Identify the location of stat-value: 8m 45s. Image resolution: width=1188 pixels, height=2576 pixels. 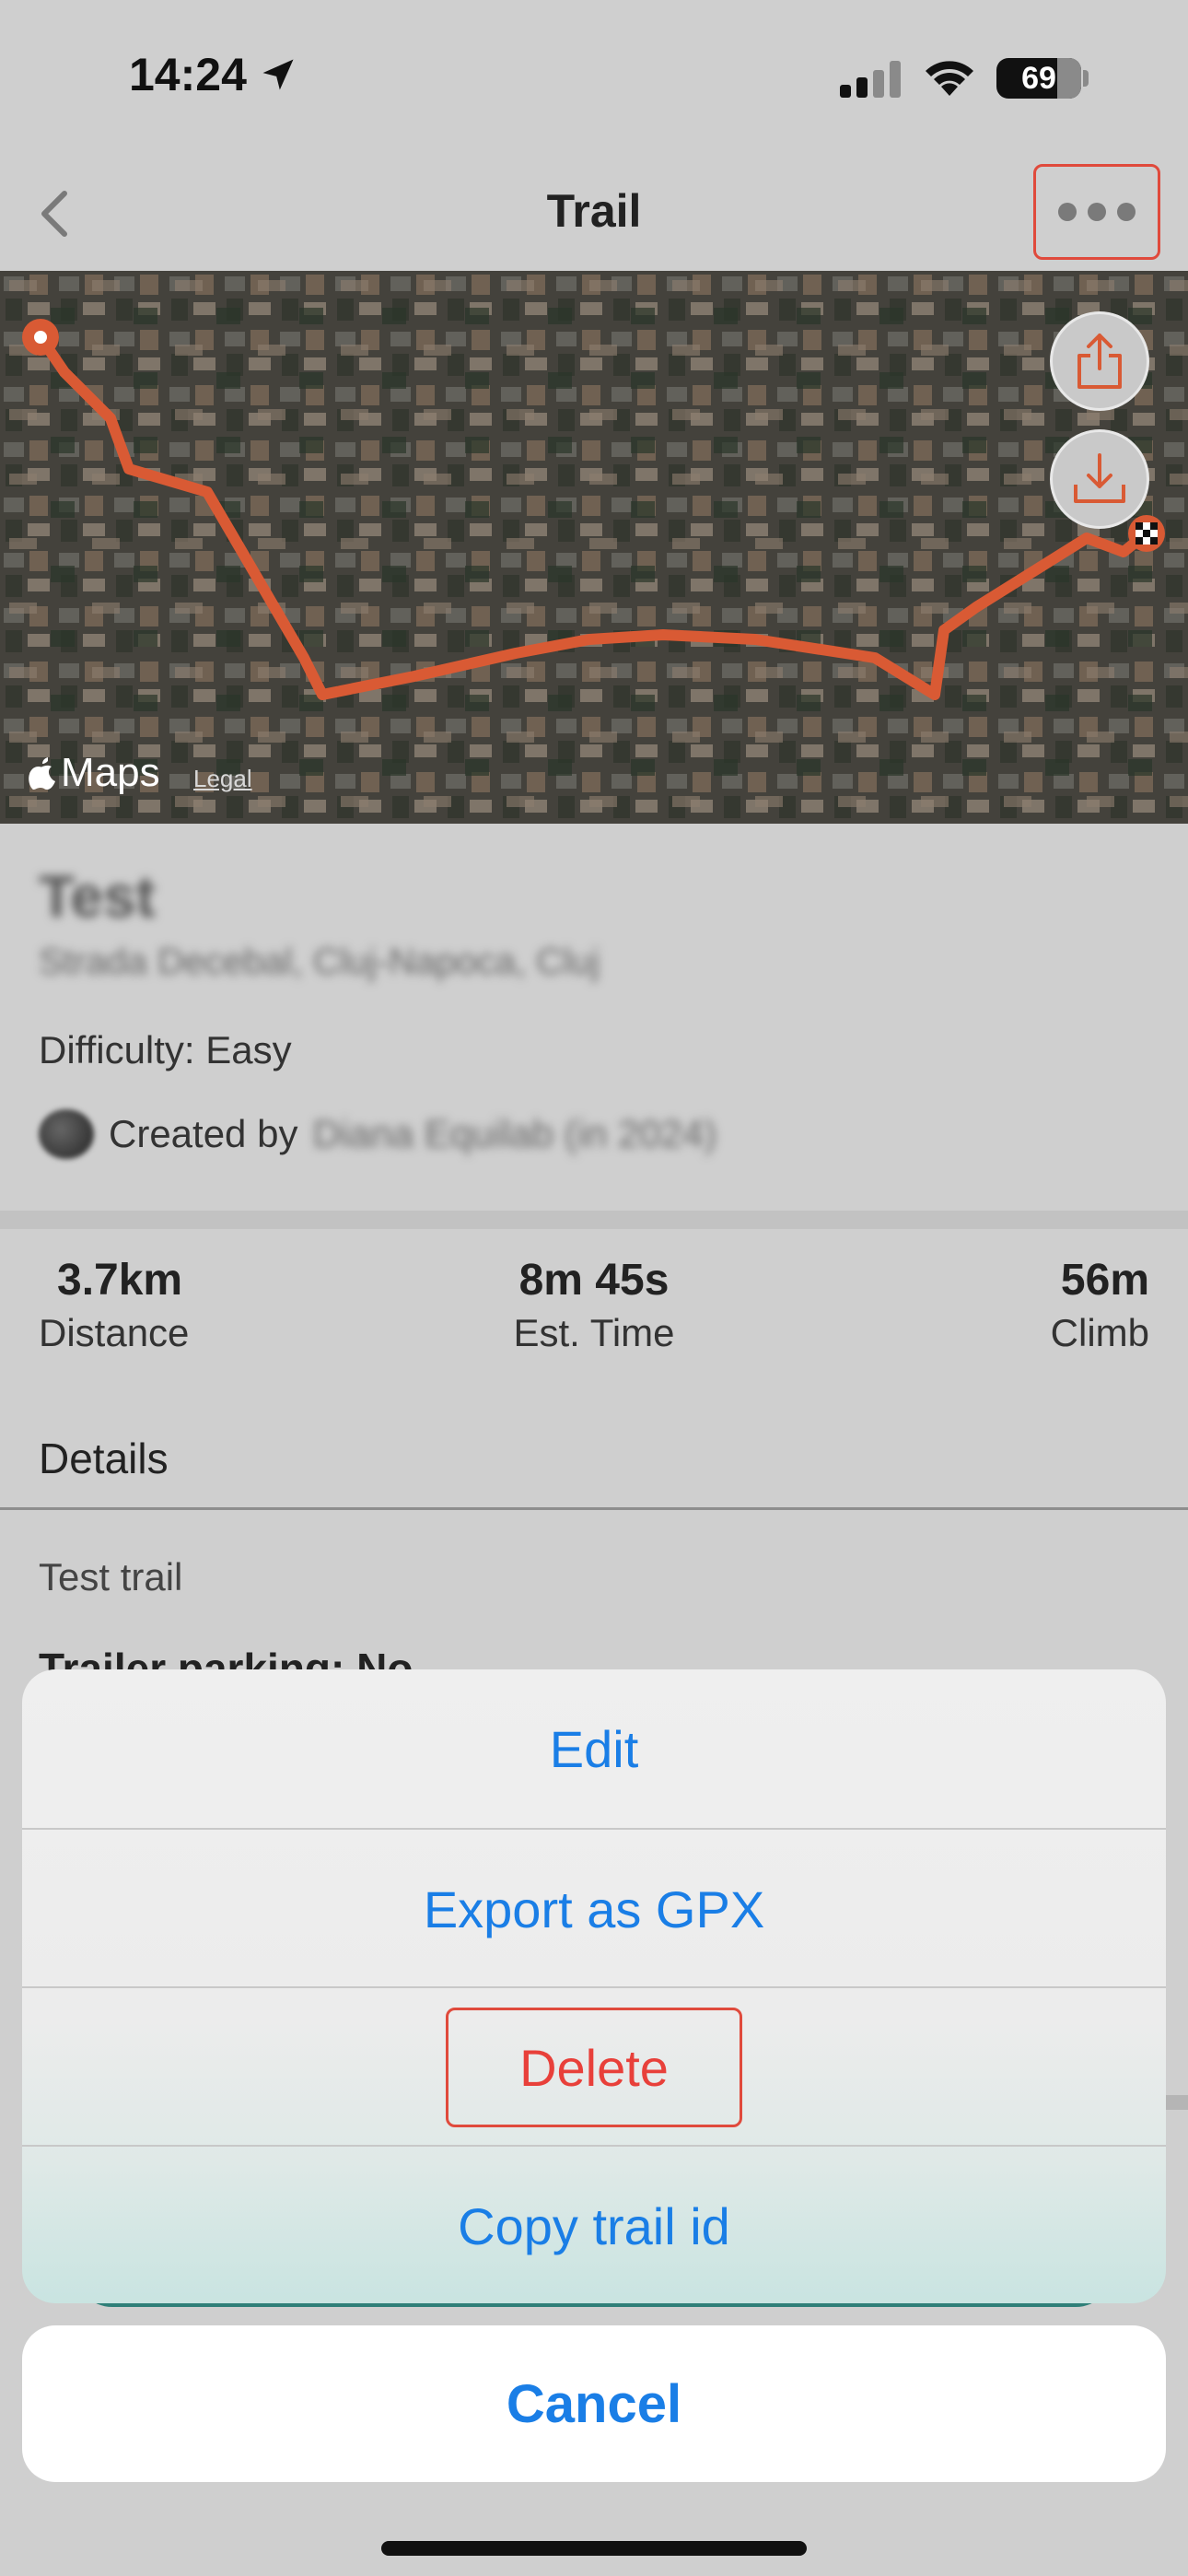
(594, 1280).